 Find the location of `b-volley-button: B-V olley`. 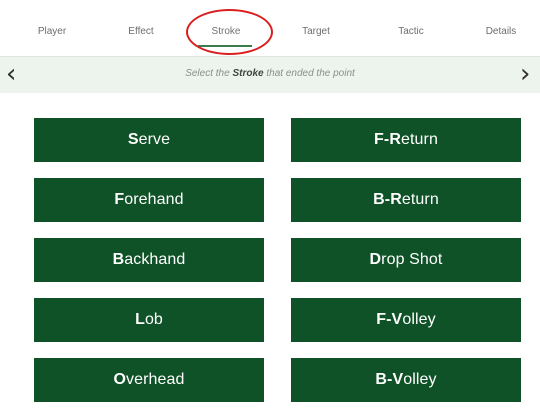

b-volley-button: B-V olley is located at coordinates (406, 380).